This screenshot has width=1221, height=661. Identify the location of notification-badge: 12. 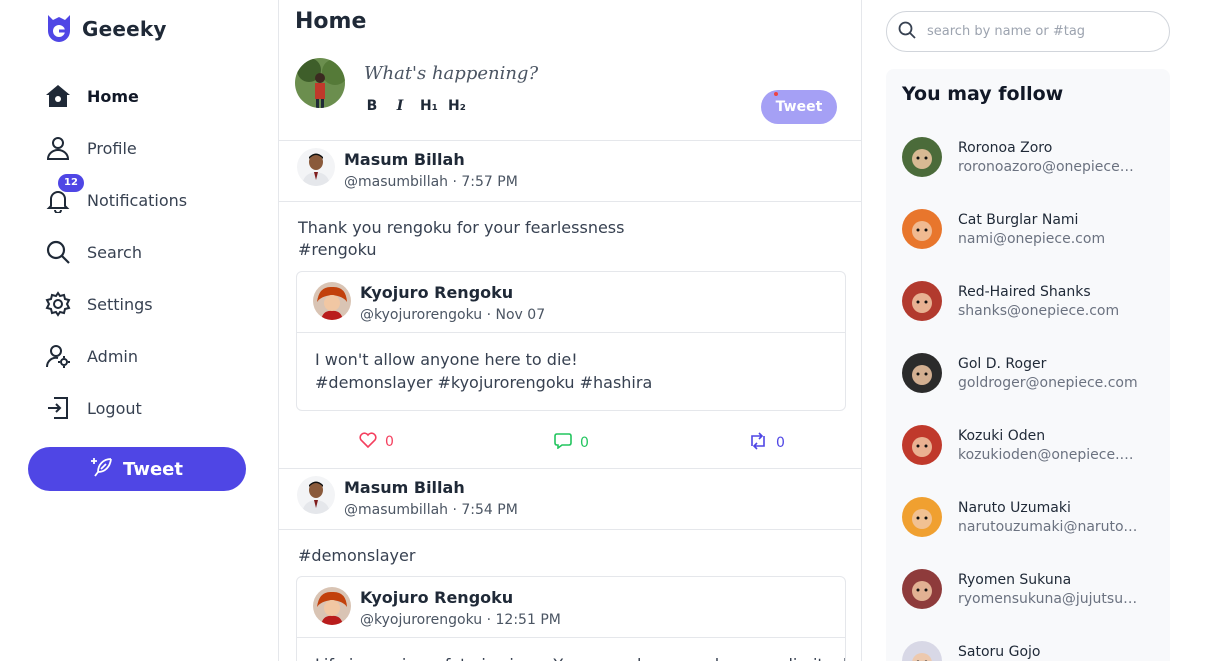
(71, 183).